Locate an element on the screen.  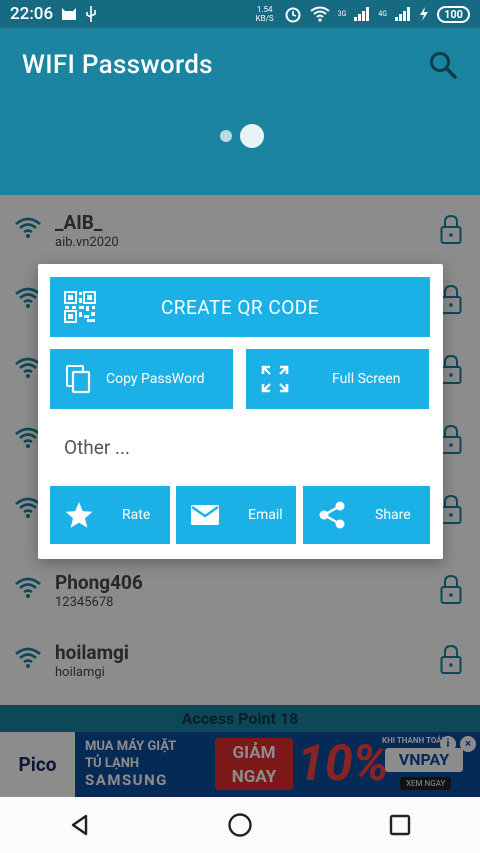
star-icon is located at coordinates (79, 515).